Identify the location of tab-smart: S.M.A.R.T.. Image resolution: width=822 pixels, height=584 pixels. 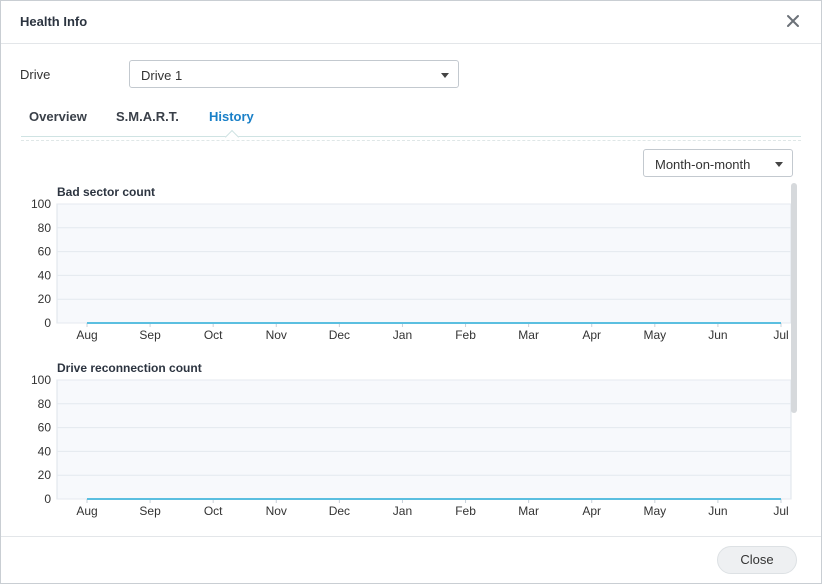
(147, 116).